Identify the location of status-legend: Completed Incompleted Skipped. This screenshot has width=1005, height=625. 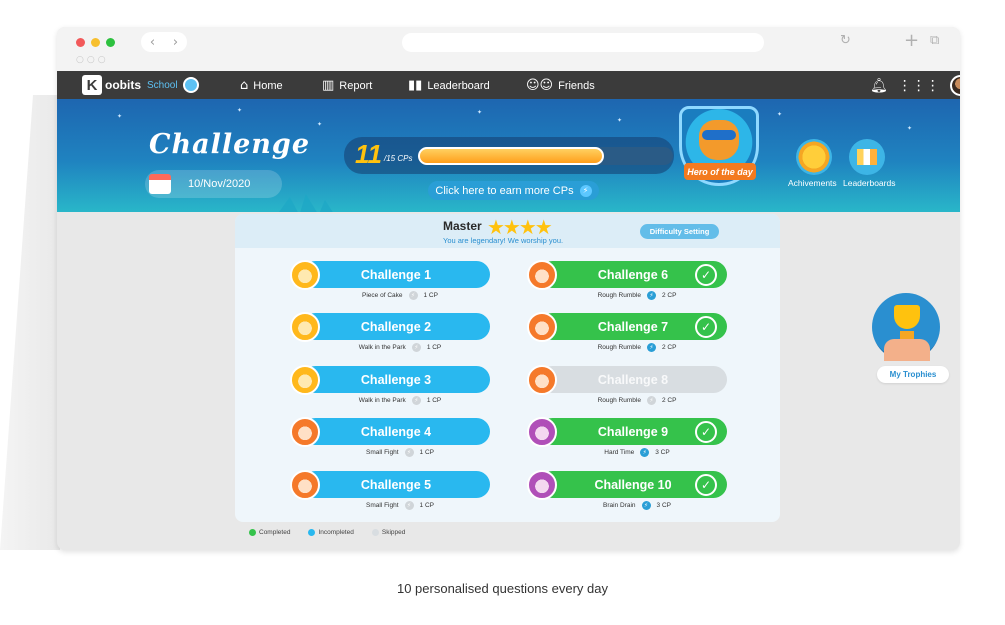
(327, 532).